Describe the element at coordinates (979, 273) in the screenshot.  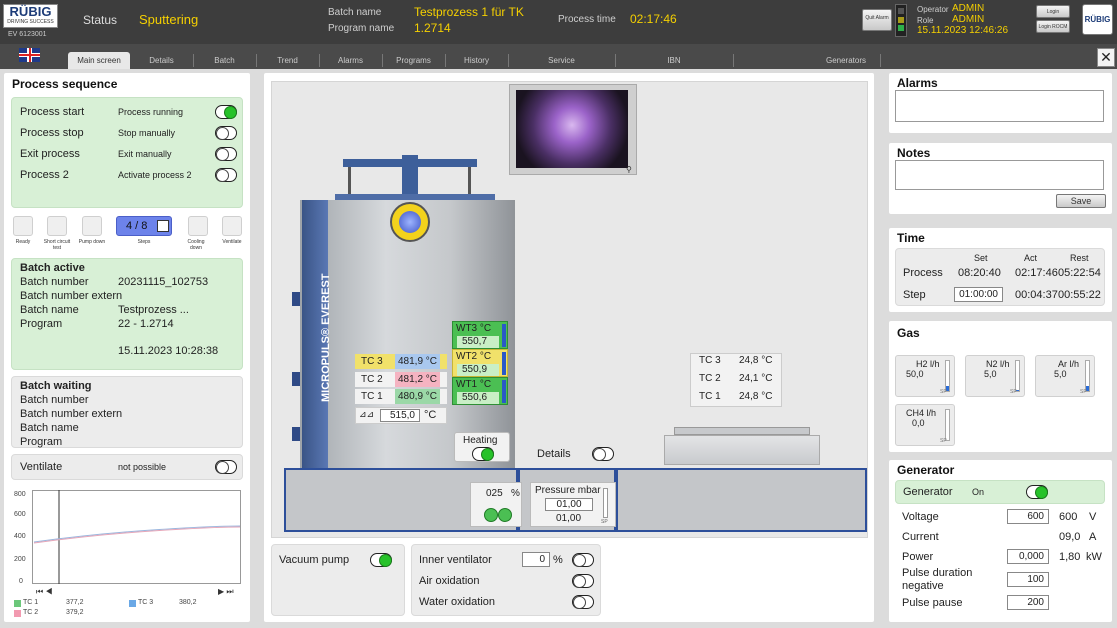
I see `process-time-set: 08:20:40` at that location.